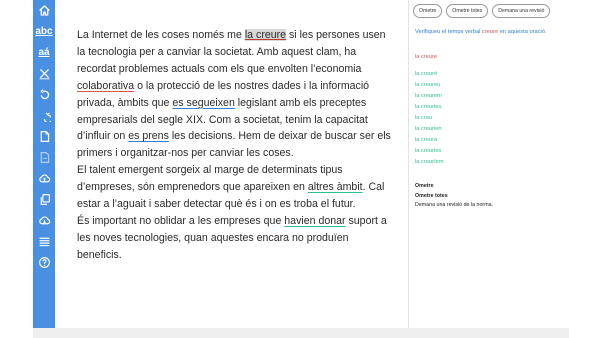 This screenshot has width=600, height=338. I want to click on omit-all-link: Ometre totes, so click(492, 197).